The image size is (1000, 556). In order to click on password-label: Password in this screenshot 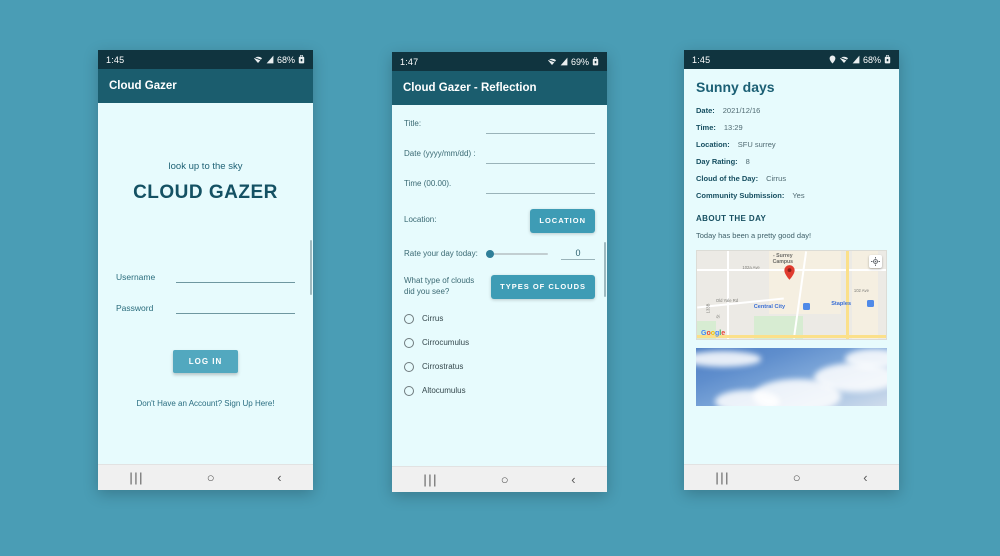, I will do `click(135, 308)`.